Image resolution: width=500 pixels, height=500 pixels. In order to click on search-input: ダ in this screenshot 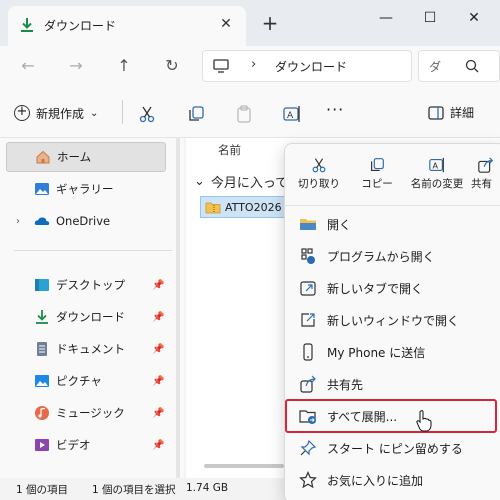, I will do `click(435, 66)`.